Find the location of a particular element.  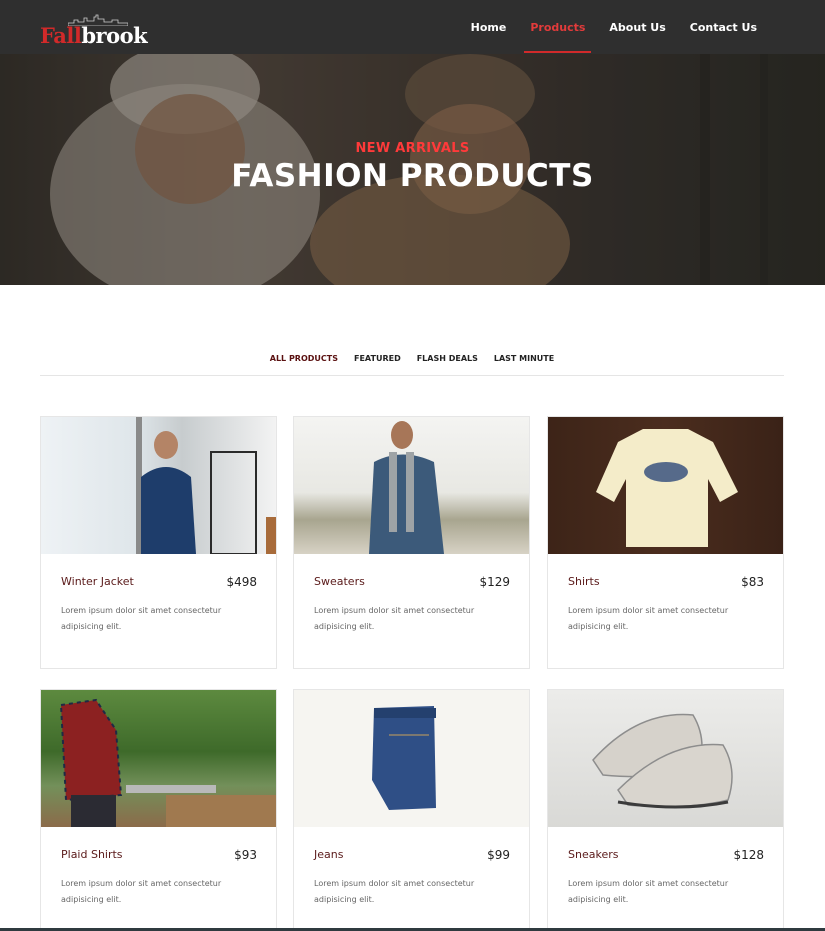

filter-flash-deals: FLASH DEALS is located at coordinates (447, 363).